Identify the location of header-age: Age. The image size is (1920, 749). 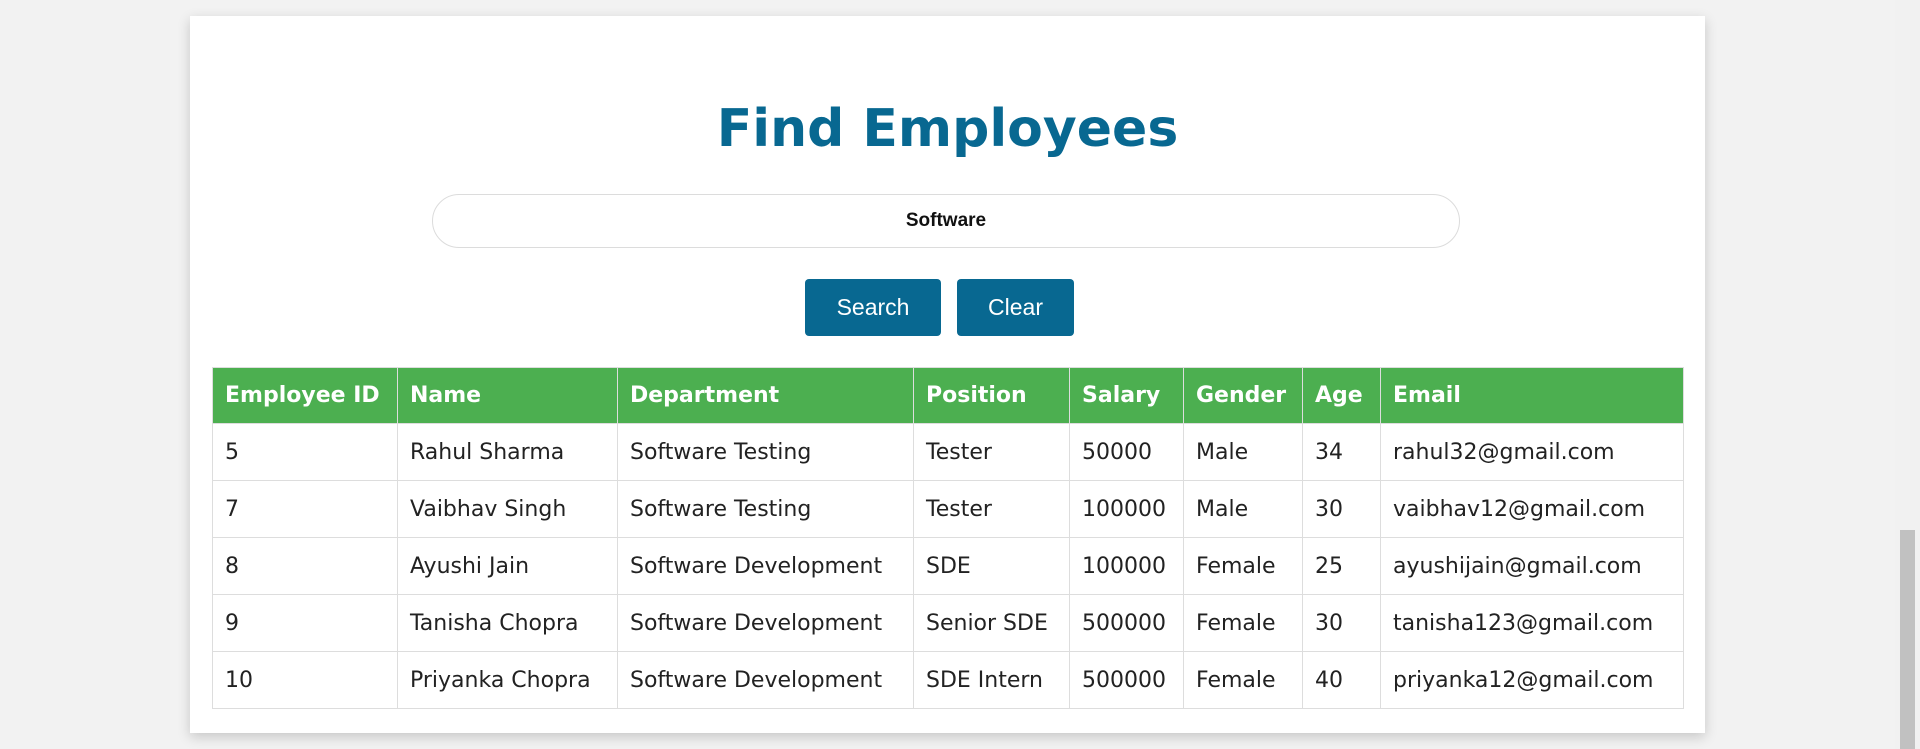
(1341, 395).